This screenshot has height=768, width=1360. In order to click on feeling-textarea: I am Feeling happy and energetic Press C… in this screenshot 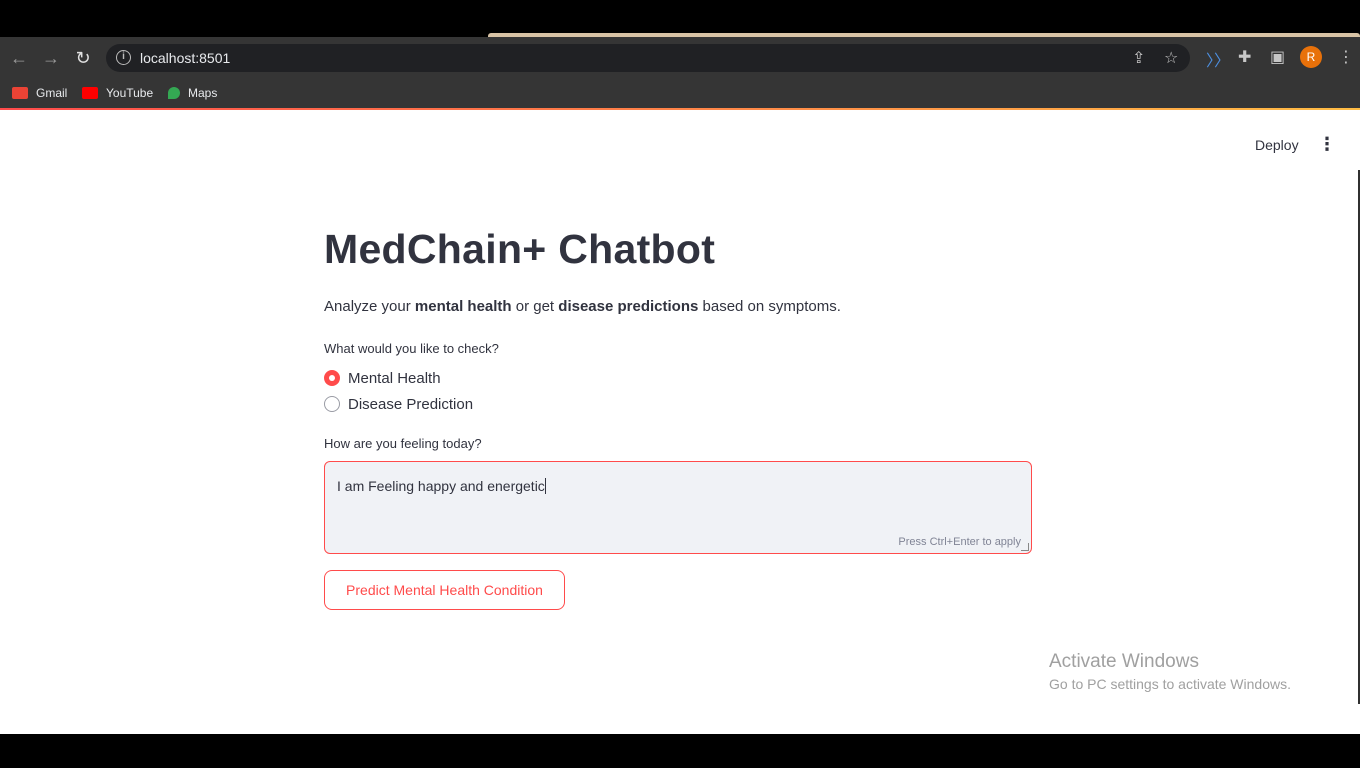, I will do `click(678, 507)`.